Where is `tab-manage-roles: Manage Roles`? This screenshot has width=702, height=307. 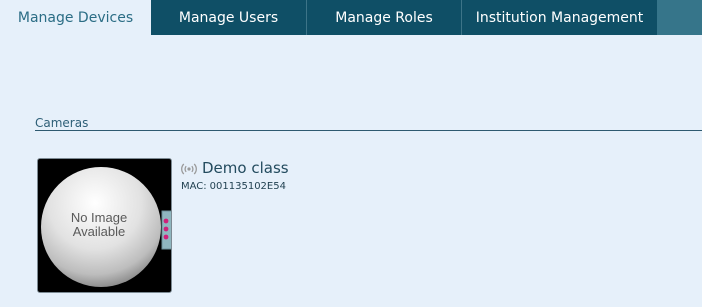 tab-manage-roles: Manage Roles is located at coordinates (384, 17).